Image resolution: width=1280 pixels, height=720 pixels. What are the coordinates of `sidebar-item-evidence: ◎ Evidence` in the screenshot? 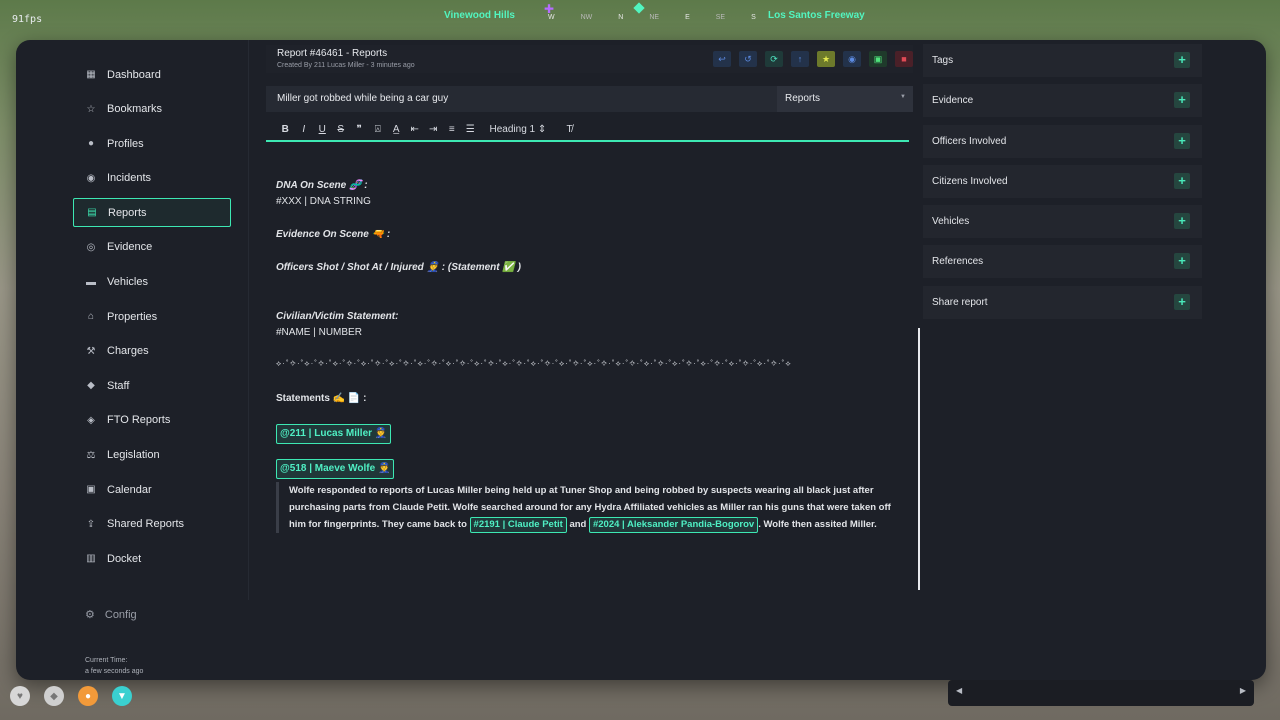 It's located at (152, 247).